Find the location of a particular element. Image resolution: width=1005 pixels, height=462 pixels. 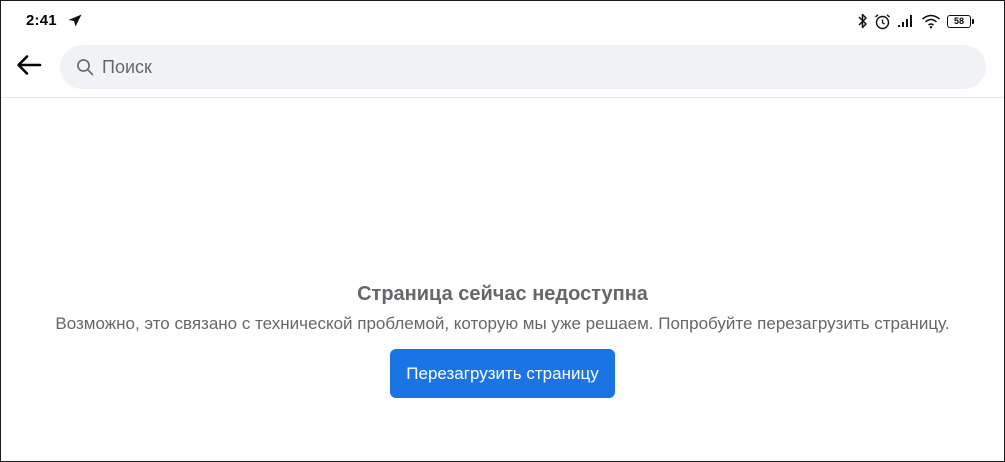

wifi-icon is located at coordinates (931, 21).